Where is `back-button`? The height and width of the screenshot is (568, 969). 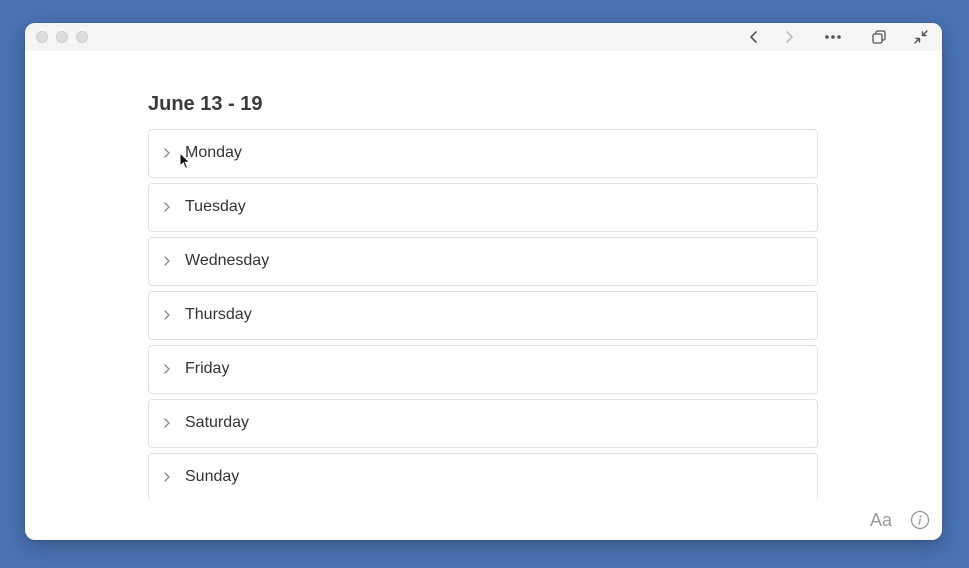
back-button is located at coordinates (754, 37).